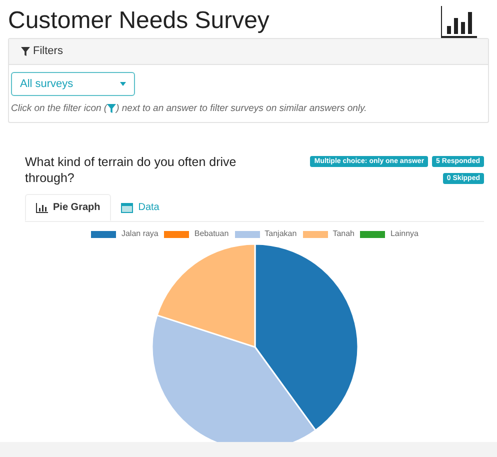 Image resolution: width=497 pixels, height=457 pixels. I want to click on survey-select: All surveys, so click(73, 84).